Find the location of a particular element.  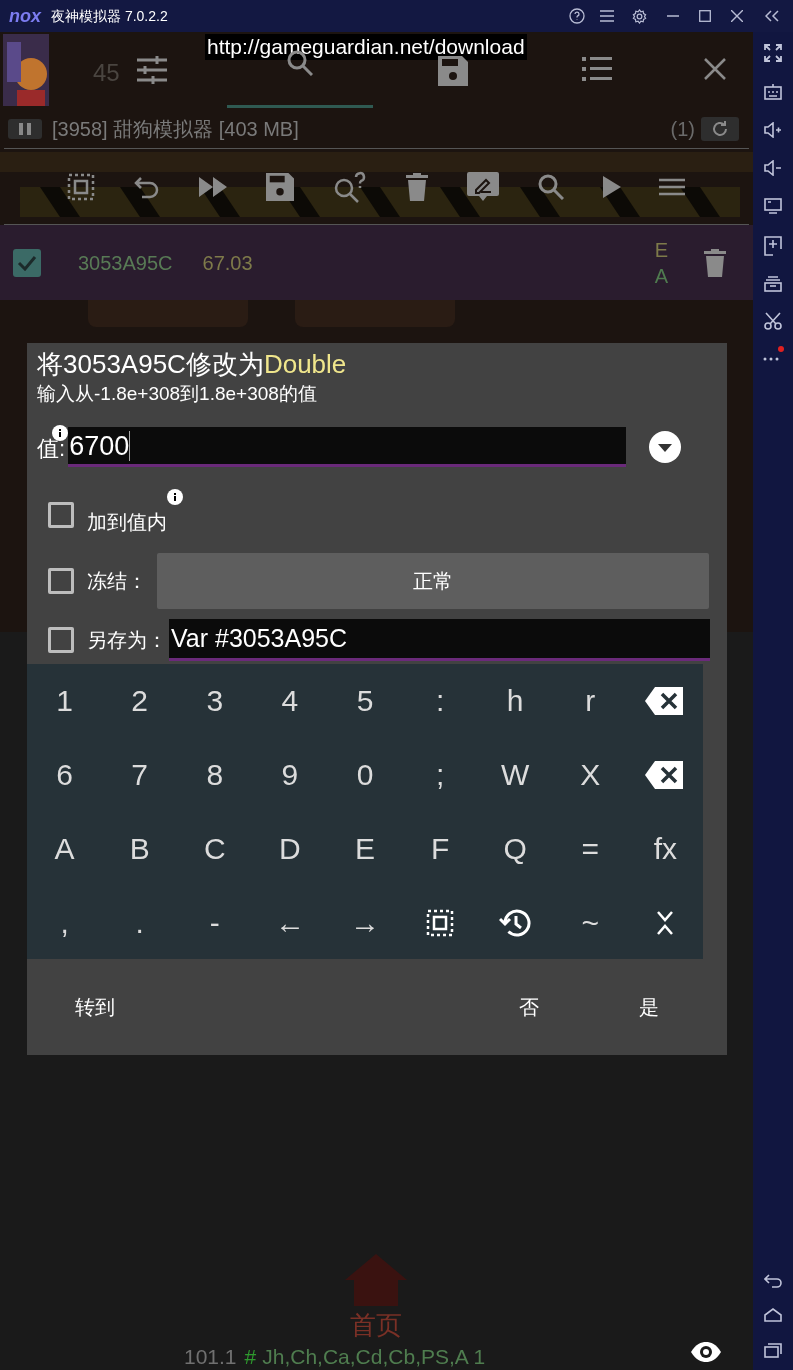

keyboard-key: fx is located at coordinates (665, 848).